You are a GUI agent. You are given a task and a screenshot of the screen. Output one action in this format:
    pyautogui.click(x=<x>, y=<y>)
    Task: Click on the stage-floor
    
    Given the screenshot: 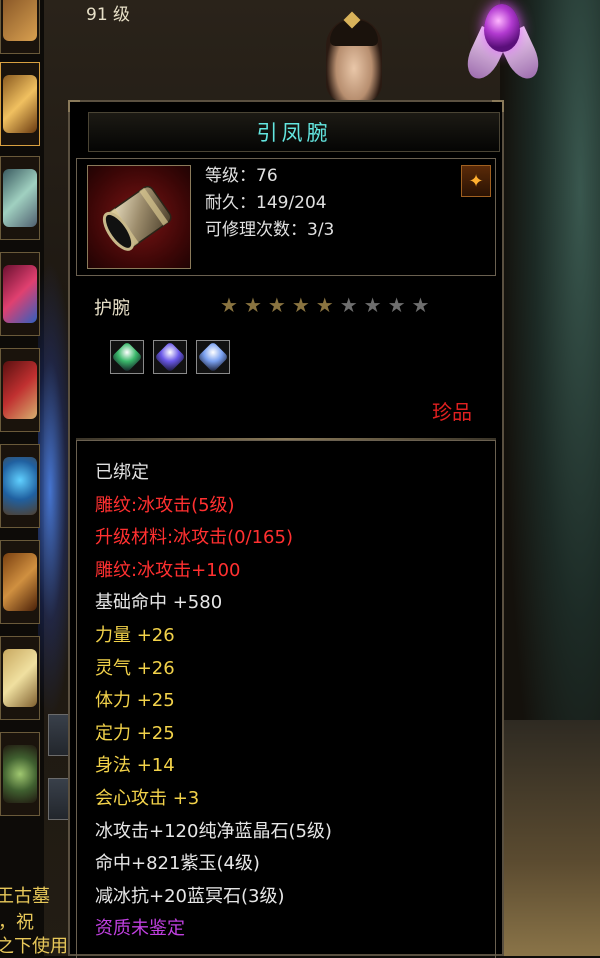 What is the action you would take?
    pyautogui.click(x=550, y=838)
    